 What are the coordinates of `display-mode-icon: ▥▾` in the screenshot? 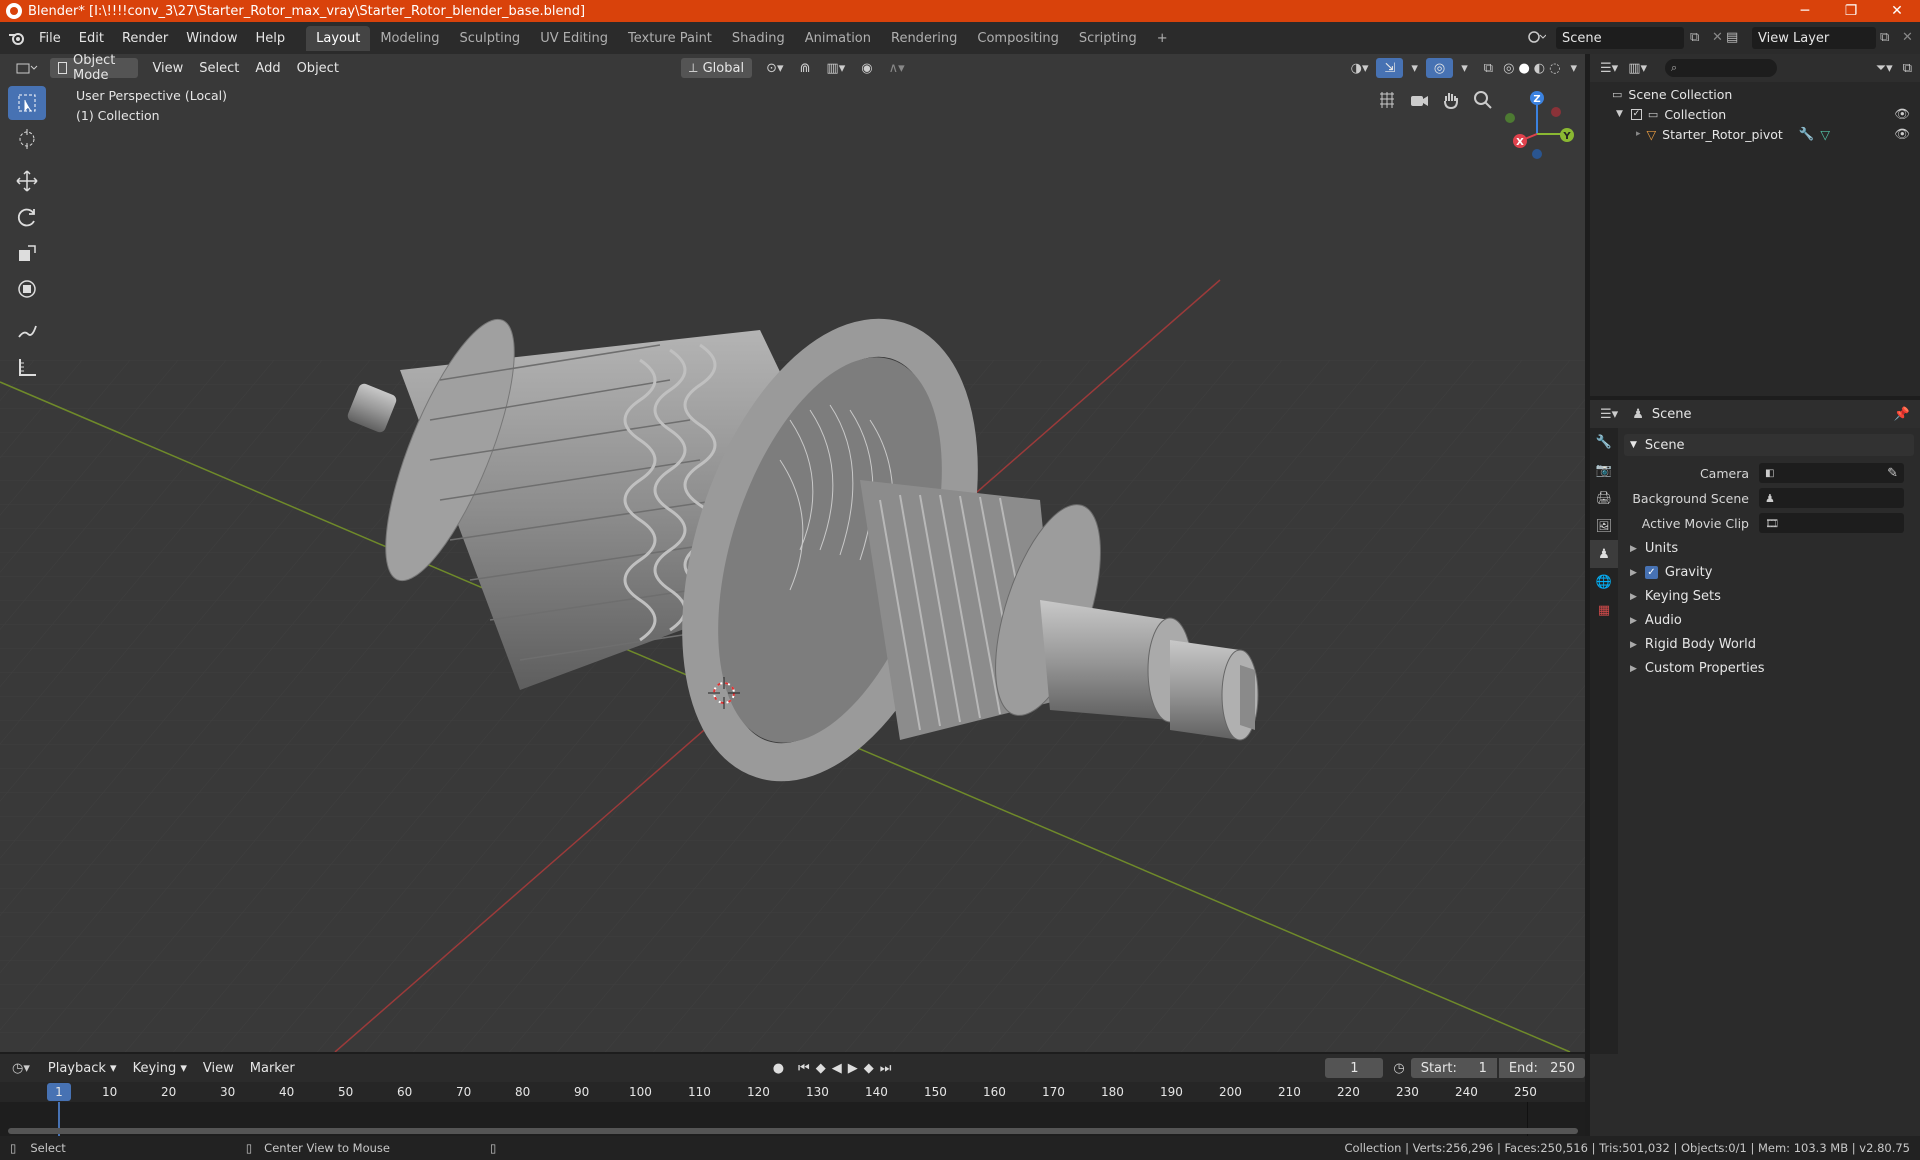 It's located at (1637, 68).